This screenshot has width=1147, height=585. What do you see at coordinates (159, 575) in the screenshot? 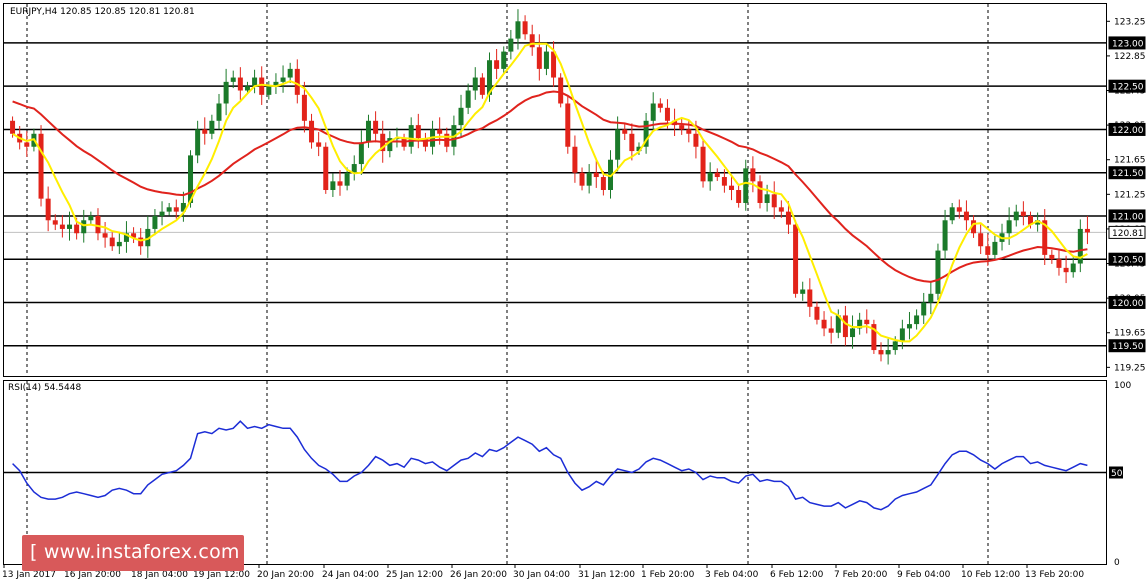
I see `time-tick-label: 18 Jan 04:00` at bounding box center [159, 575].